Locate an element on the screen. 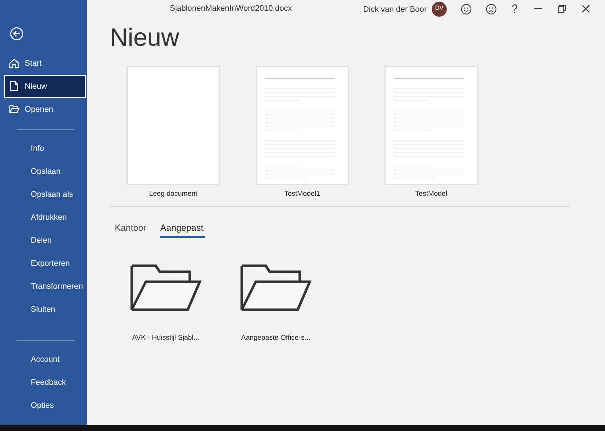  restore-icon is located at coordinates (562, 9).